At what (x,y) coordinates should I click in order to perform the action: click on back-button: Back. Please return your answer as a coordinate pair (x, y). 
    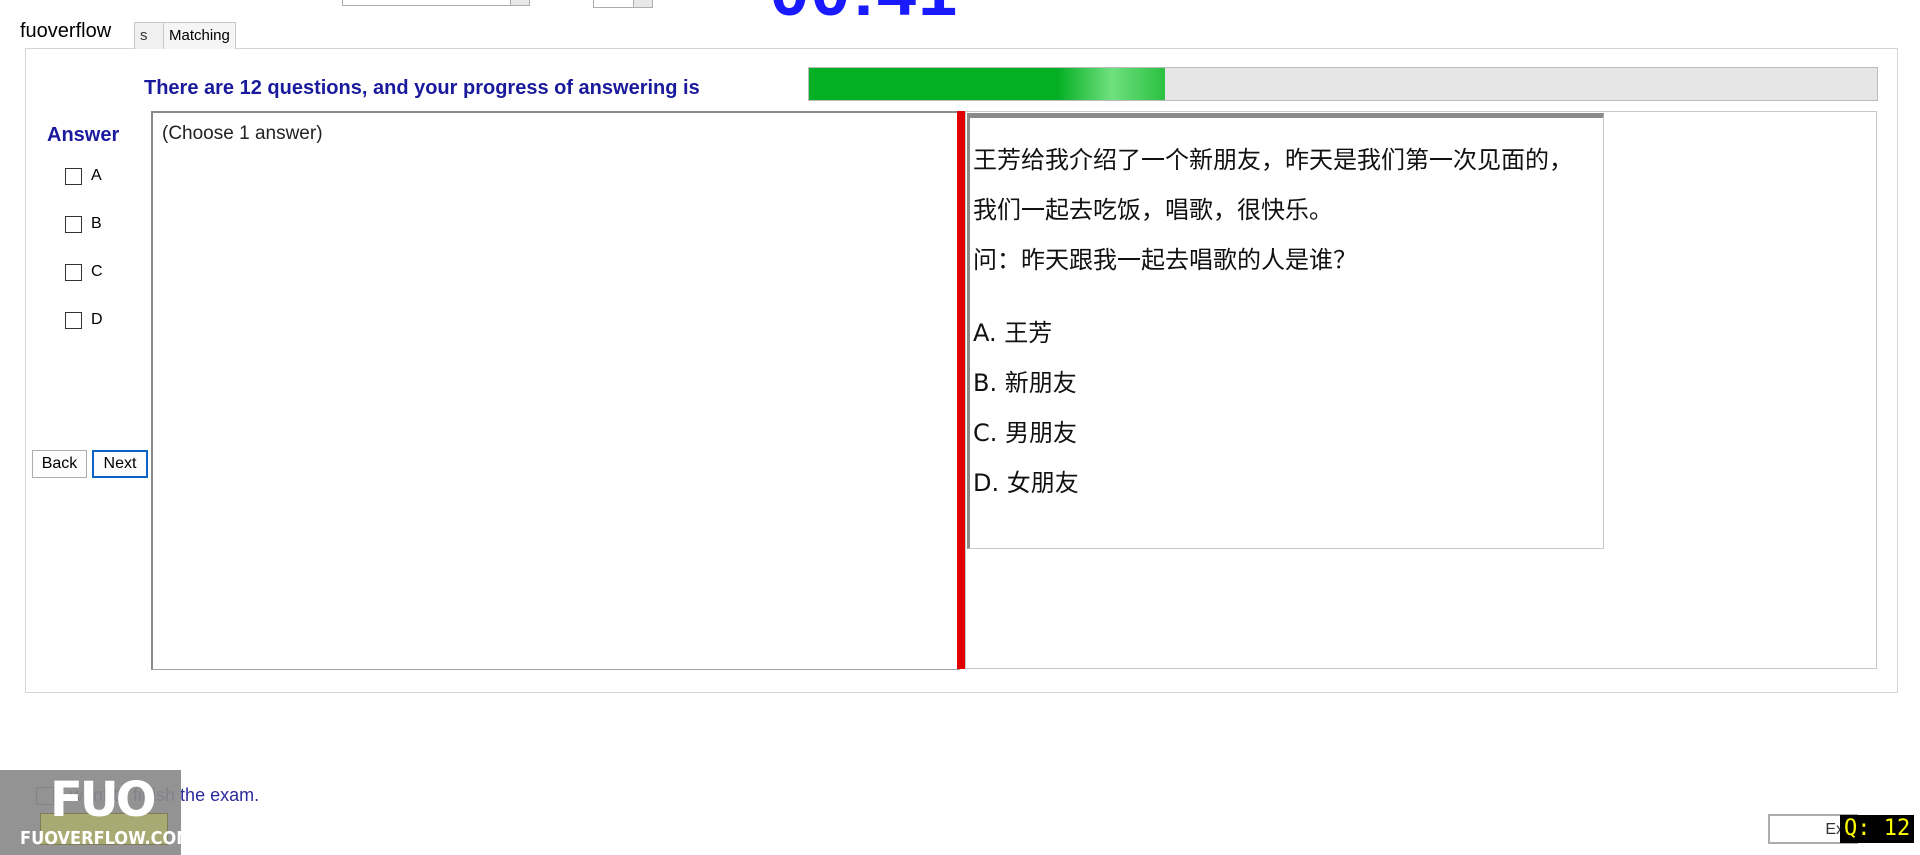
    Looking at the image, I should click on (59, 464).